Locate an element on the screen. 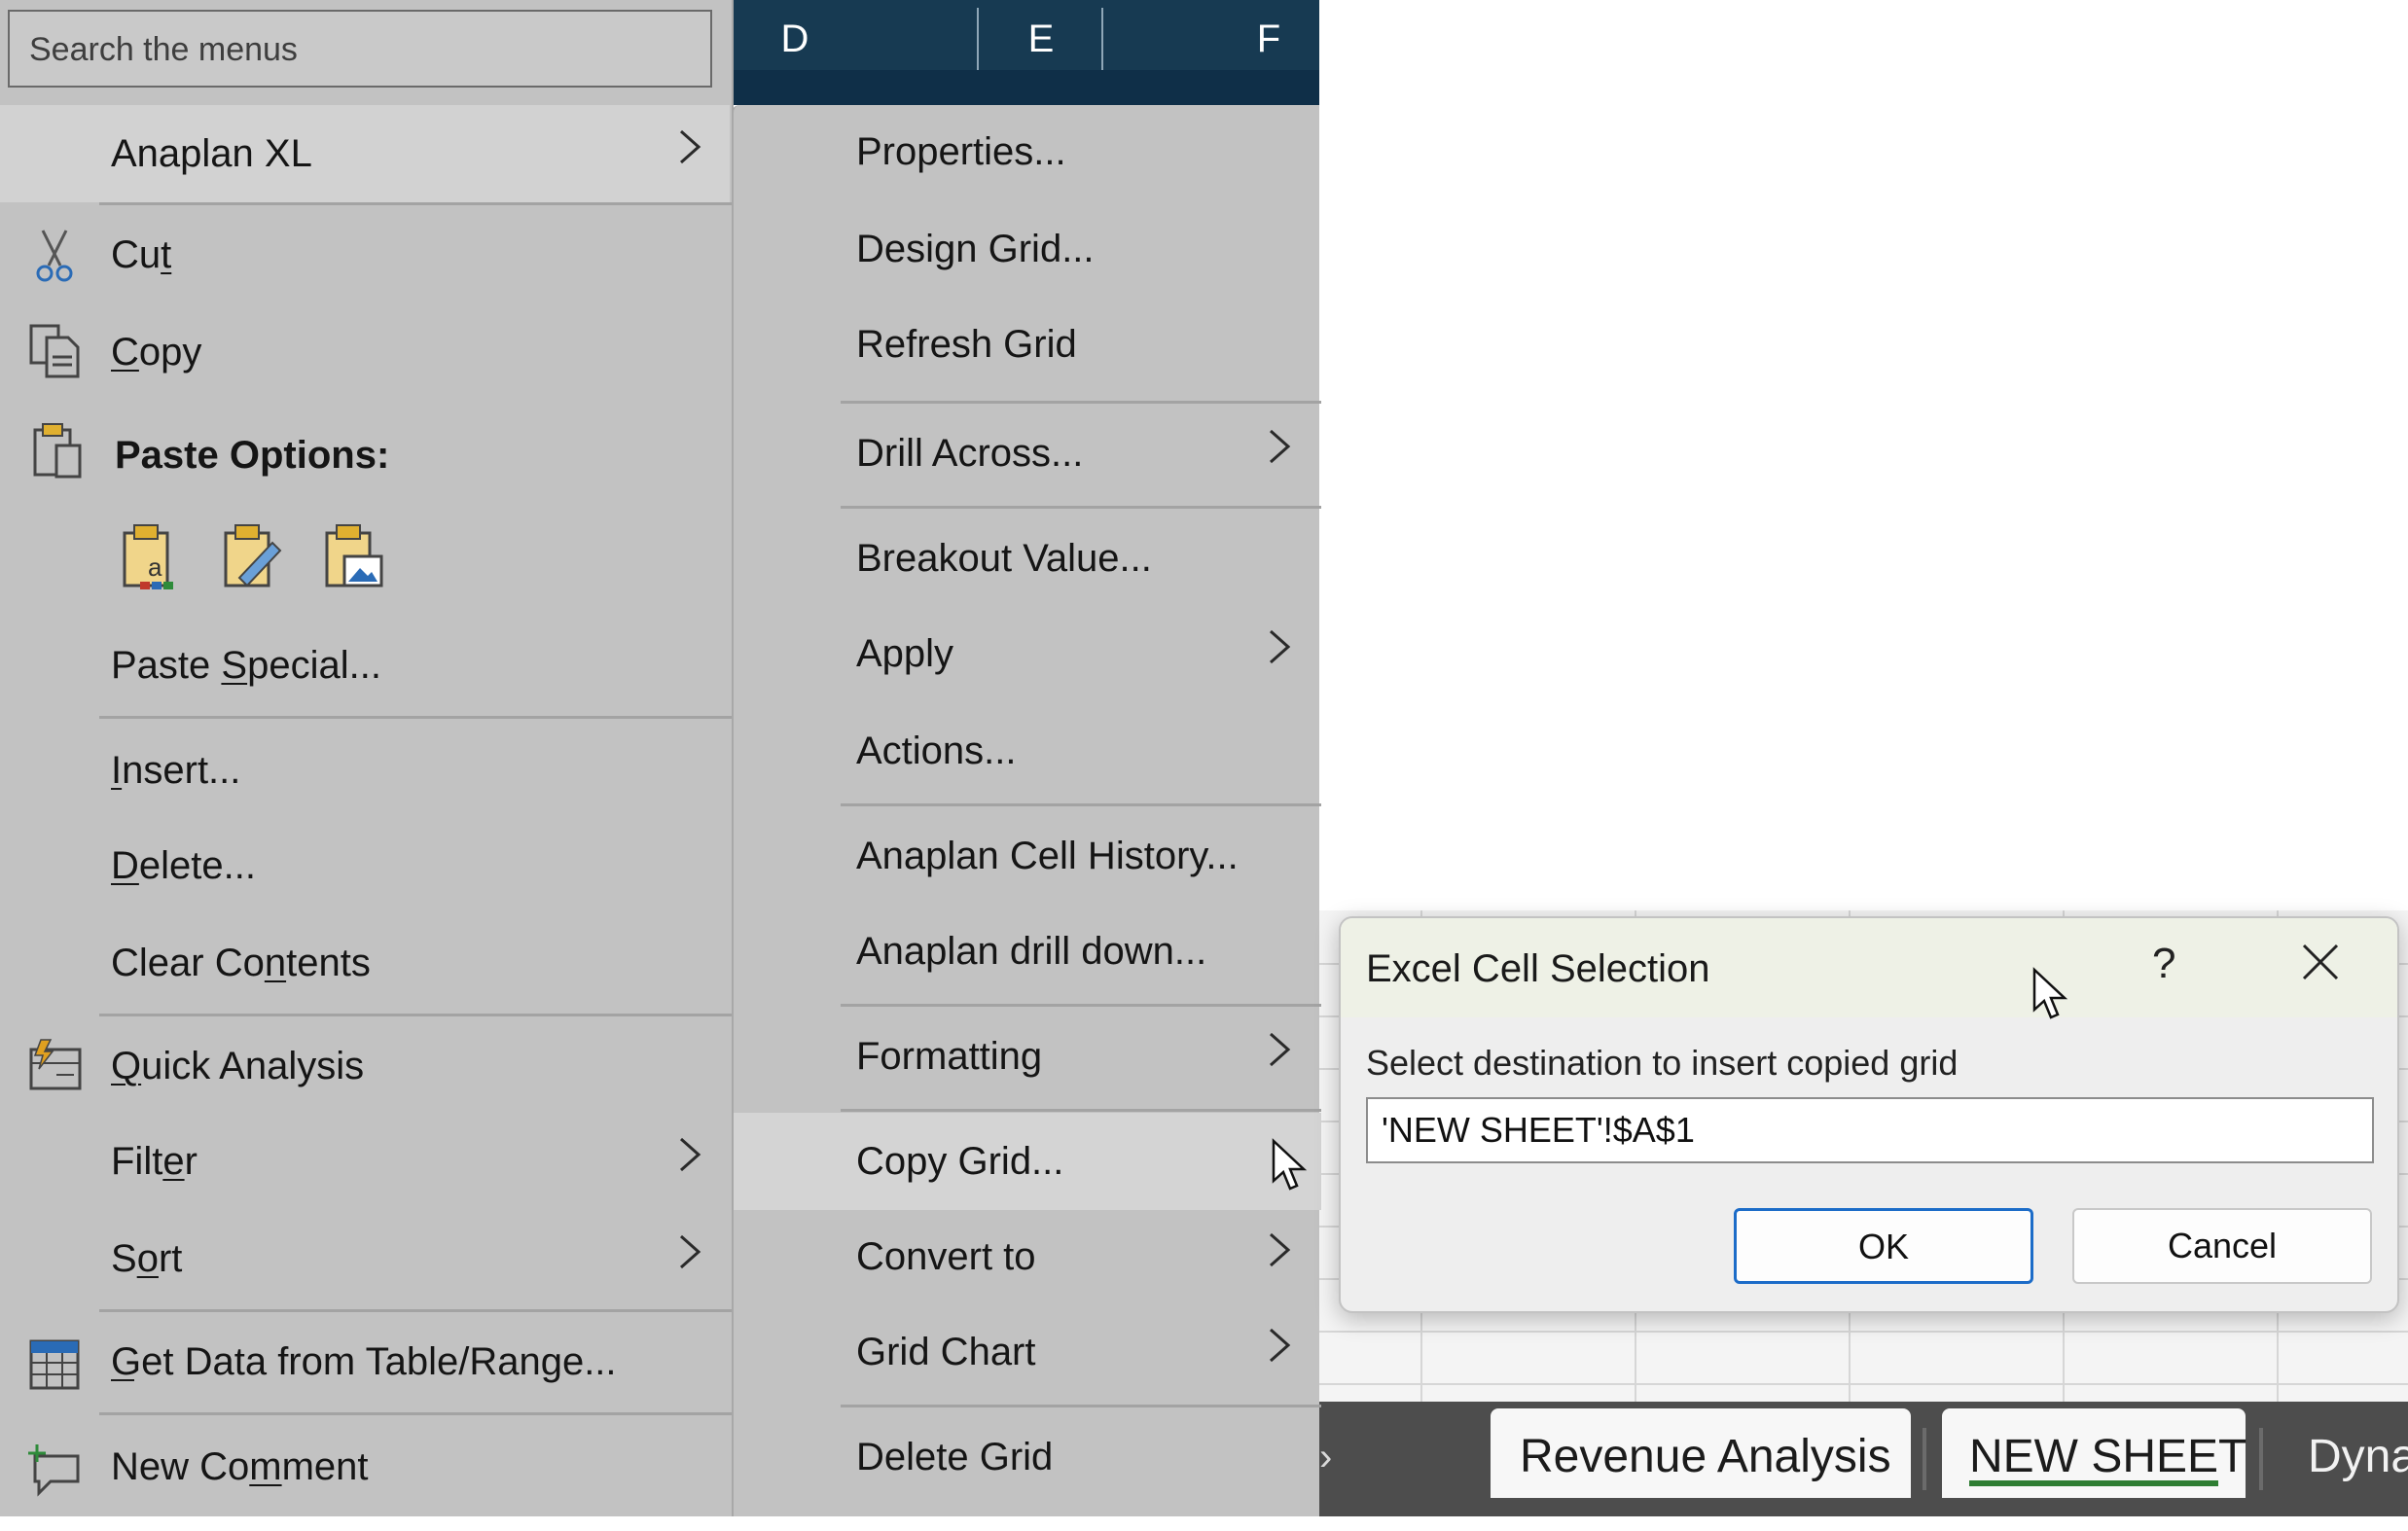 Image resolution: width=2408 pixels, height=1531 pixels. column-header-e: E is located at coordinates (1041, 35).